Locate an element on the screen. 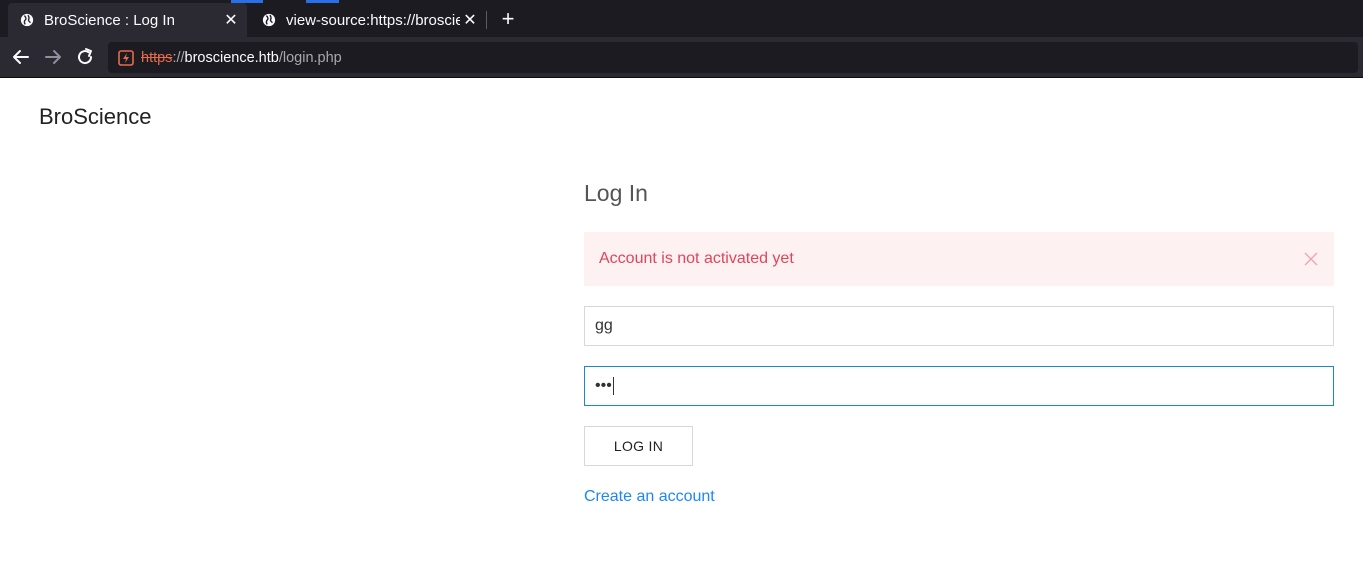 This screenshot has height=561, width=1363. password-value: ••• is located at coordinates (603, 385).